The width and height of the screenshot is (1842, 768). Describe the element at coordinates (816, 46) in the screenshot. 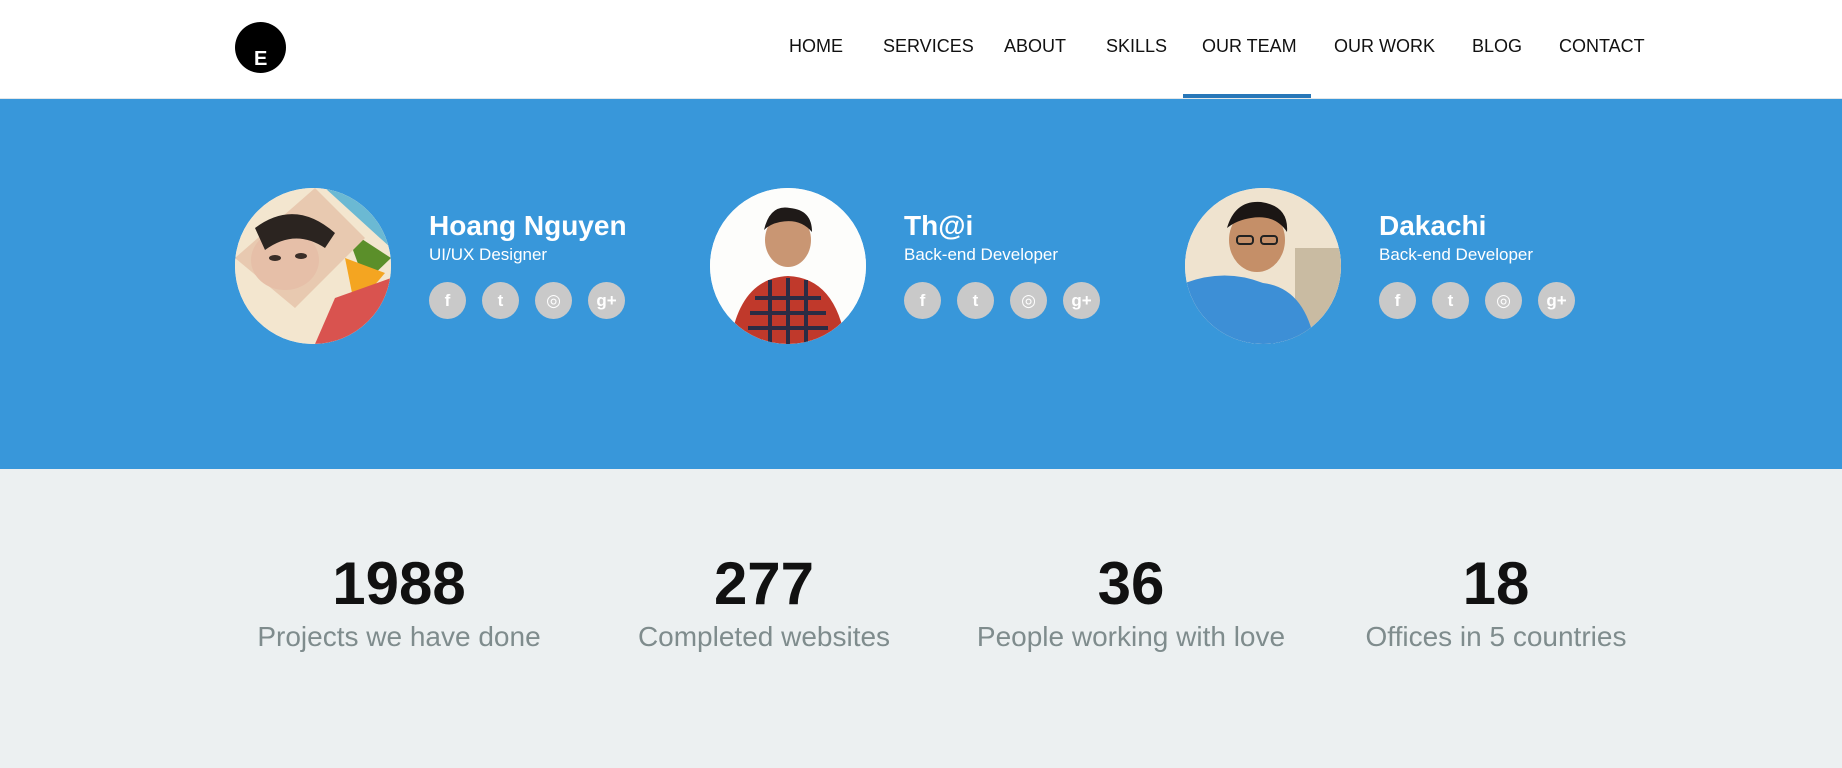

I see `nav-home: HOME` at that location.